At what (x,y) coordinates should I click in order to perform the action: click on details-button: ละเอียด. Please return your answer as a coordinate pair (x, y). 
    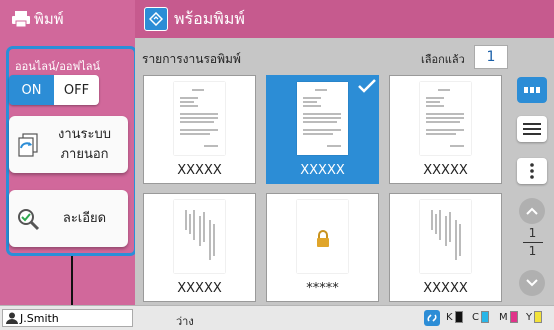
    Looking at the image, I should click on (68, 218).